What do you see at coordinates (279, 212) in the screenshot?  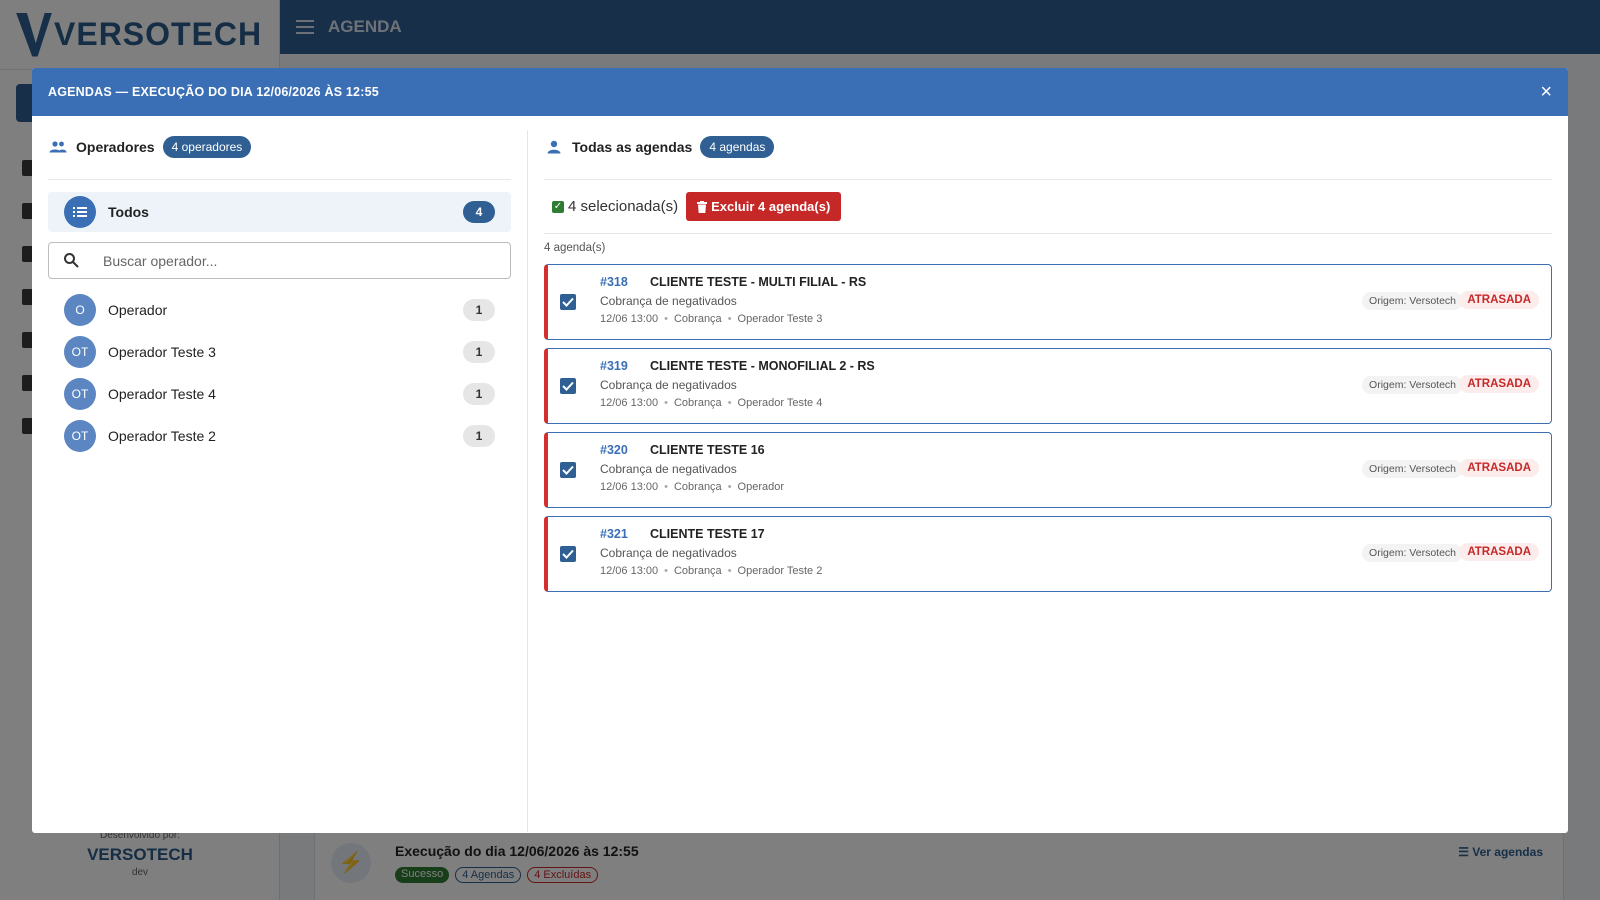 I see `operator-item-todos: Todos 4` at bounding box center [279, 212].